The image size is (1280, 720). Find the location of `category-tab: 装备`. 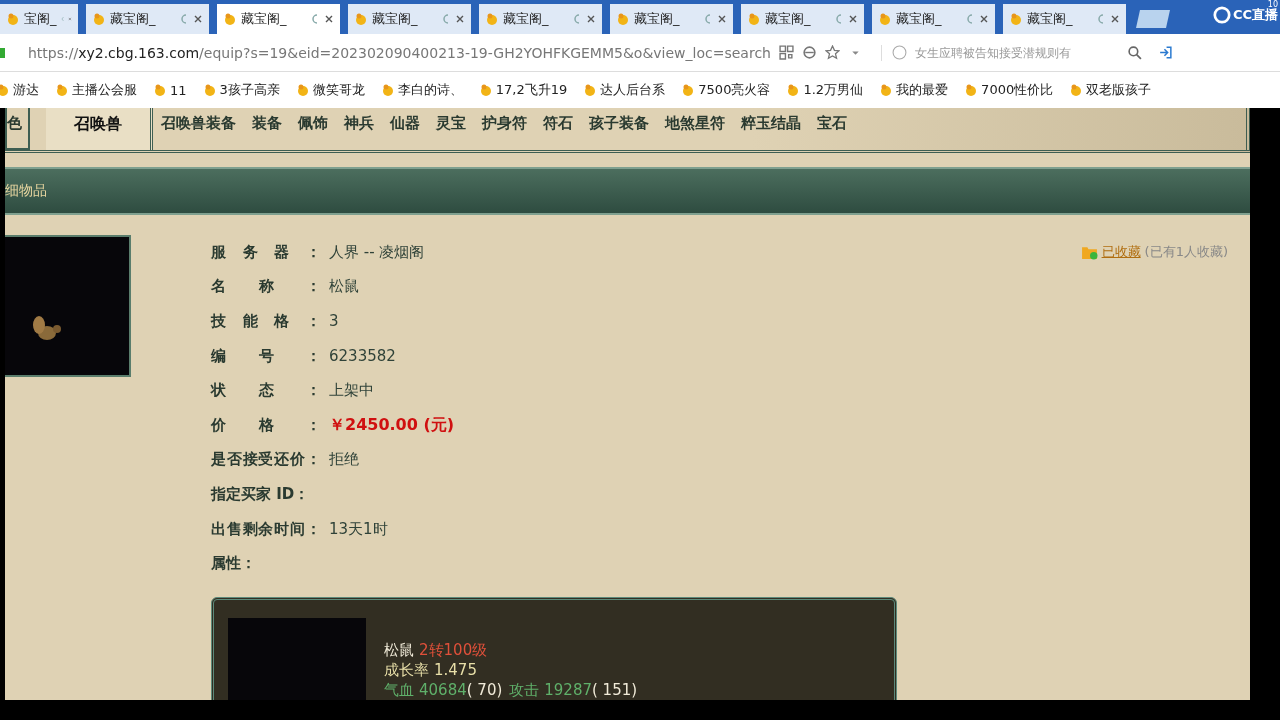

category-tab: 装备 is located at coordinates (267, 129).